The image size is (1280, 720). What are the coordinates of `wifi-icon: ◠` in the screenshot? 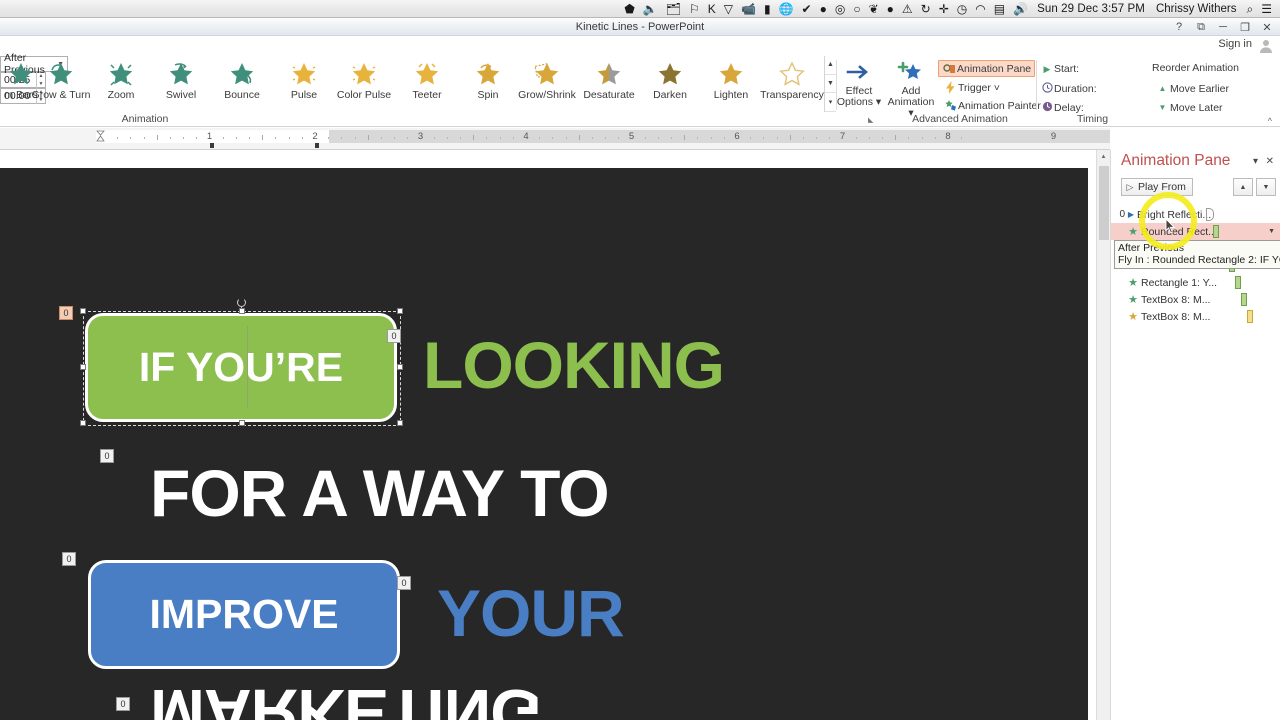 It's located at (980, 9).